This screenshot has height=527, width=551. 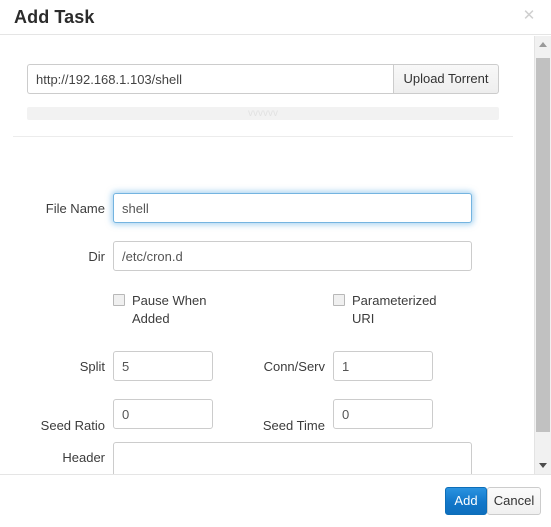 What do you see at coordinates (529, 15) in the screenshot?
I see `close-icon: ✕` at bounding box center [529, 15].